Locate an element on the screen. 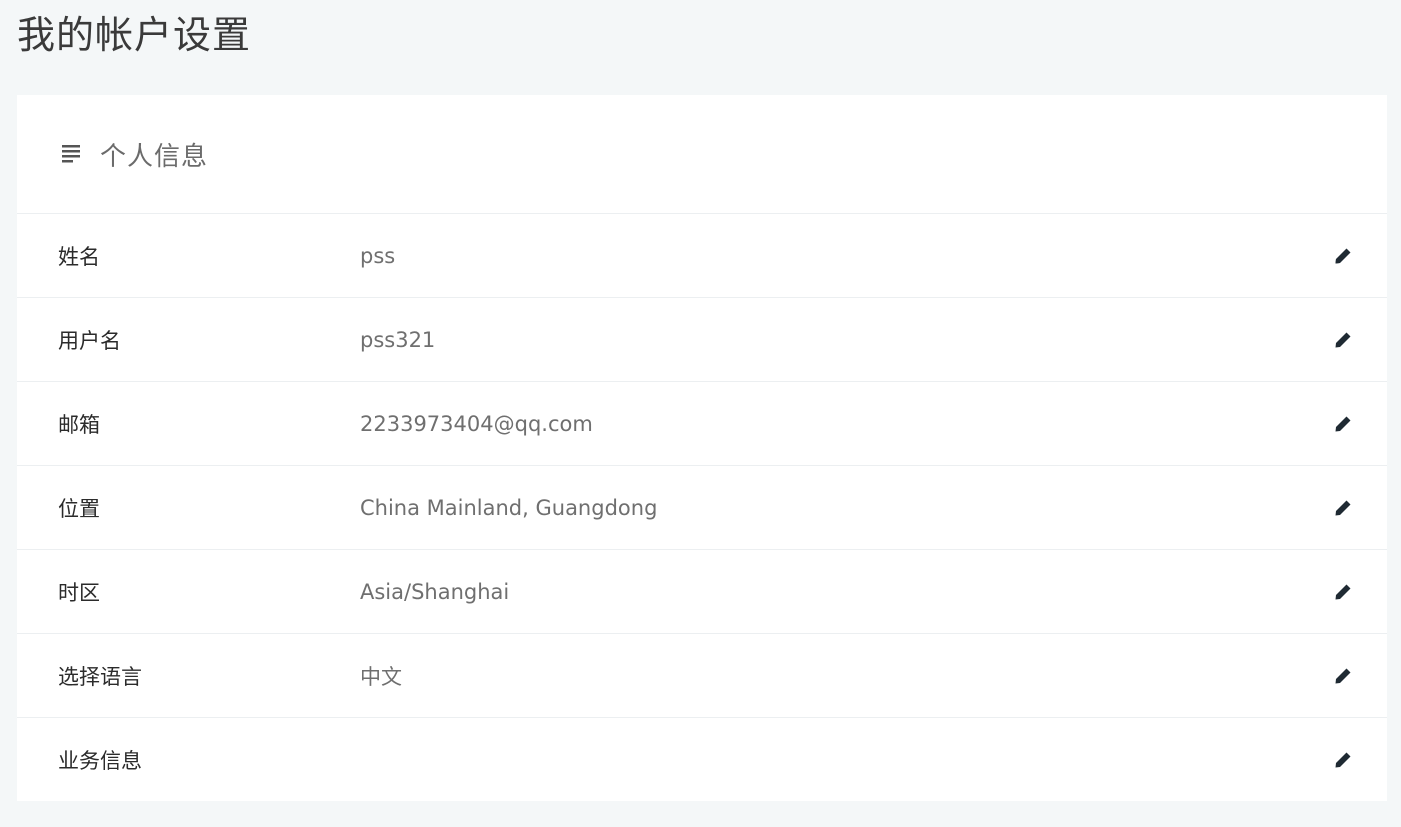  edit-username-button is located at coordinates (1343, 340).